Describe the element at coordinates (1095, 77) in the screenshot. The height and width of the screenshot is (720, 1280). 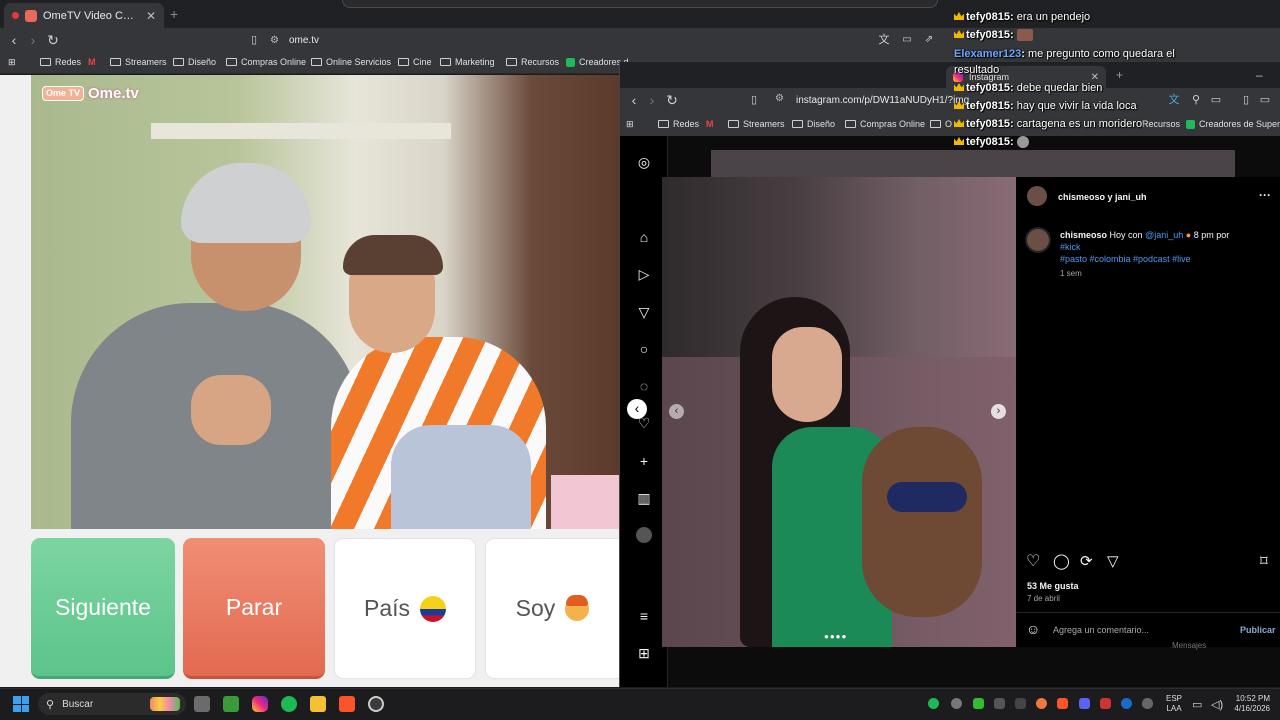
I see `tab-close-icon-2: ✕` at that location.